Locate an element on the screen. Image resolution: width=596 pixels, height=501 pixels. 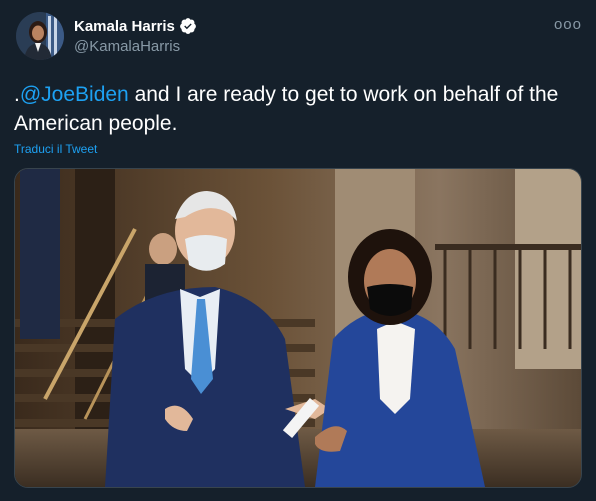
author-info: Kamala Harris @KamalaHarris is located at coordinates (135, 35).